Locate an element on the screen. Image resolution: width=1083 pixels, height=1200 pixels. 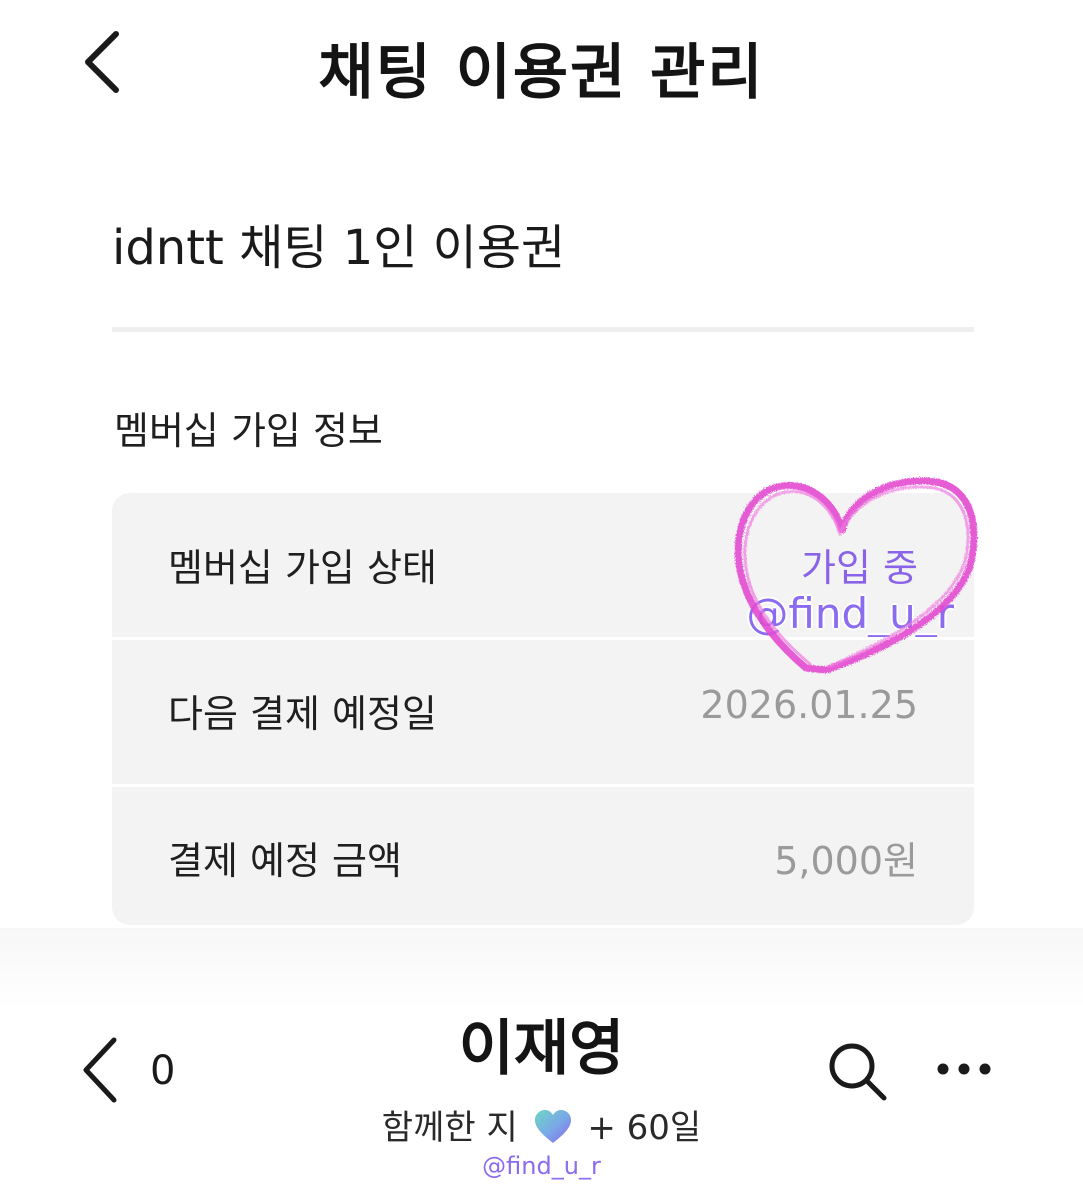
more-horizontal-icon is located at coordinates (964, 1069).